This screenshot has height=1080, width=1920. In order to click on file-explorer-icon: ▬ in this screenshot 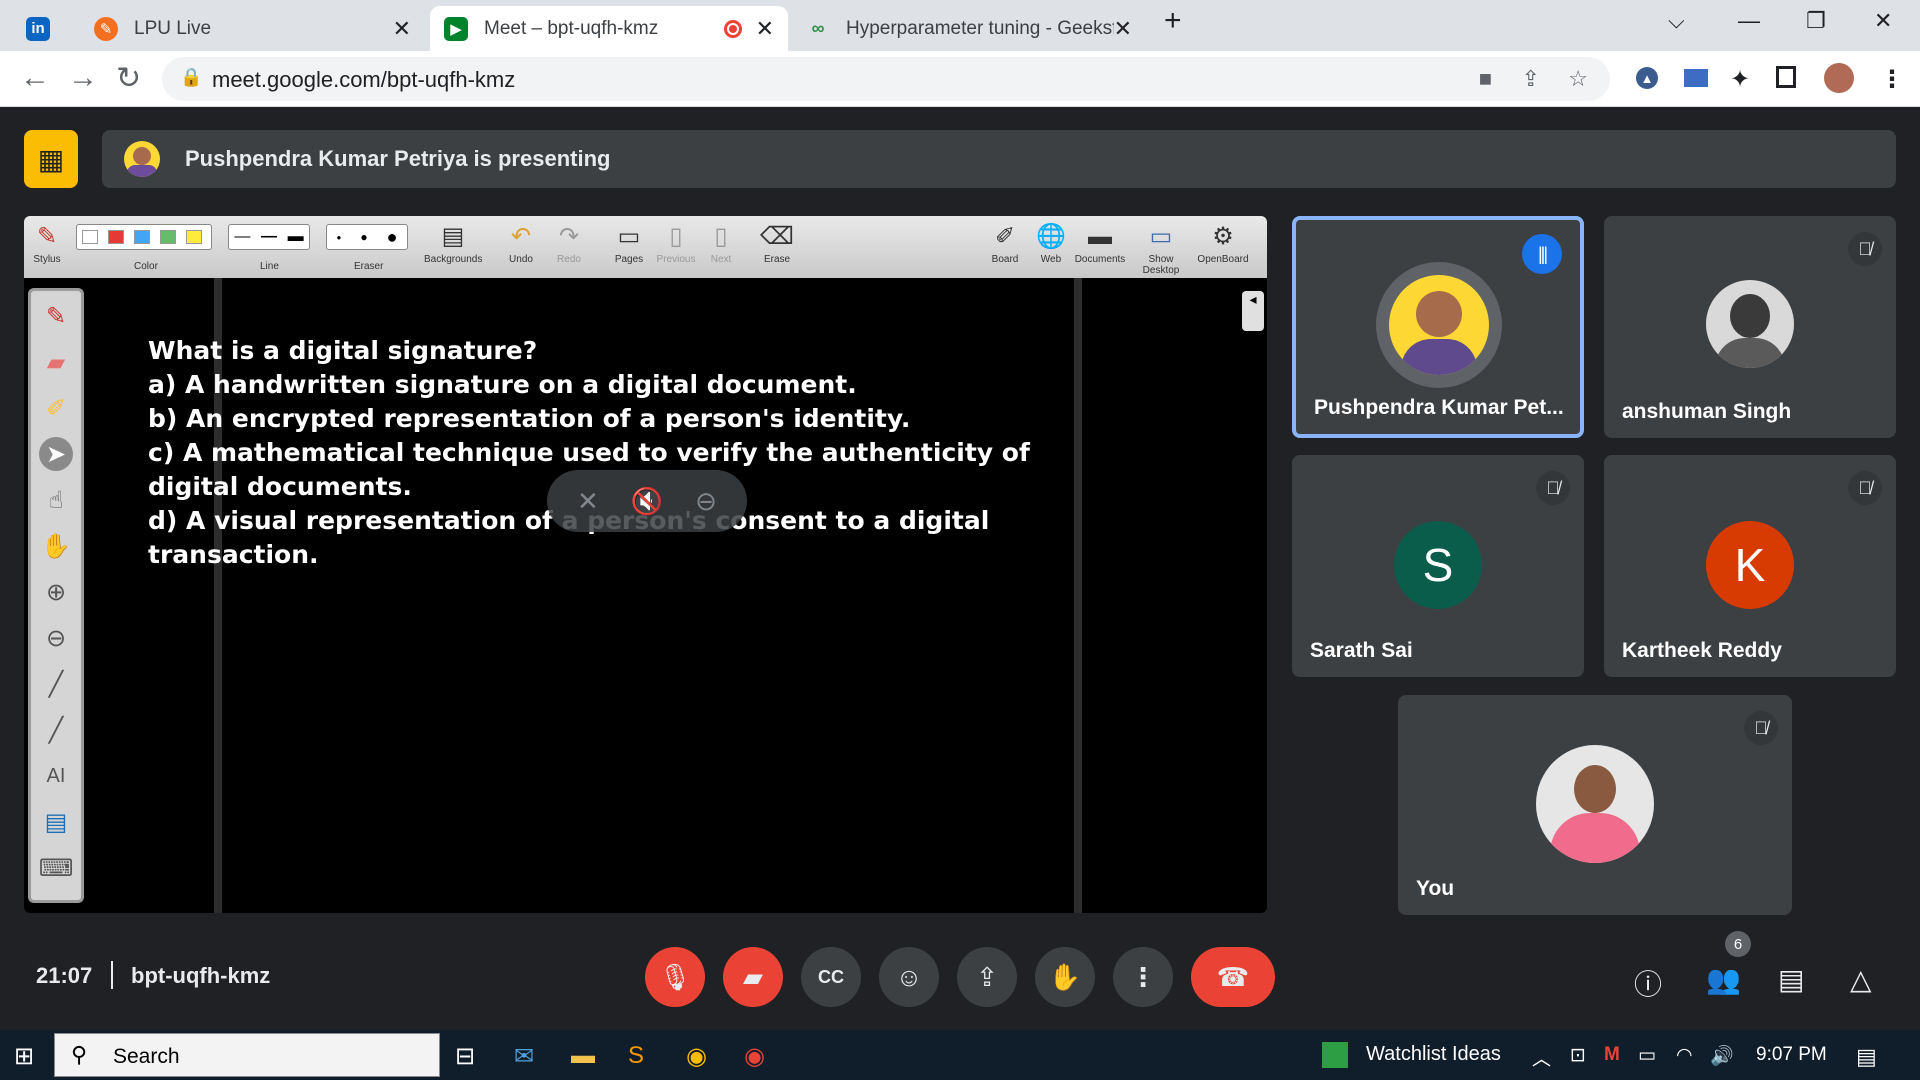, I will do `click(583, 1056)`.